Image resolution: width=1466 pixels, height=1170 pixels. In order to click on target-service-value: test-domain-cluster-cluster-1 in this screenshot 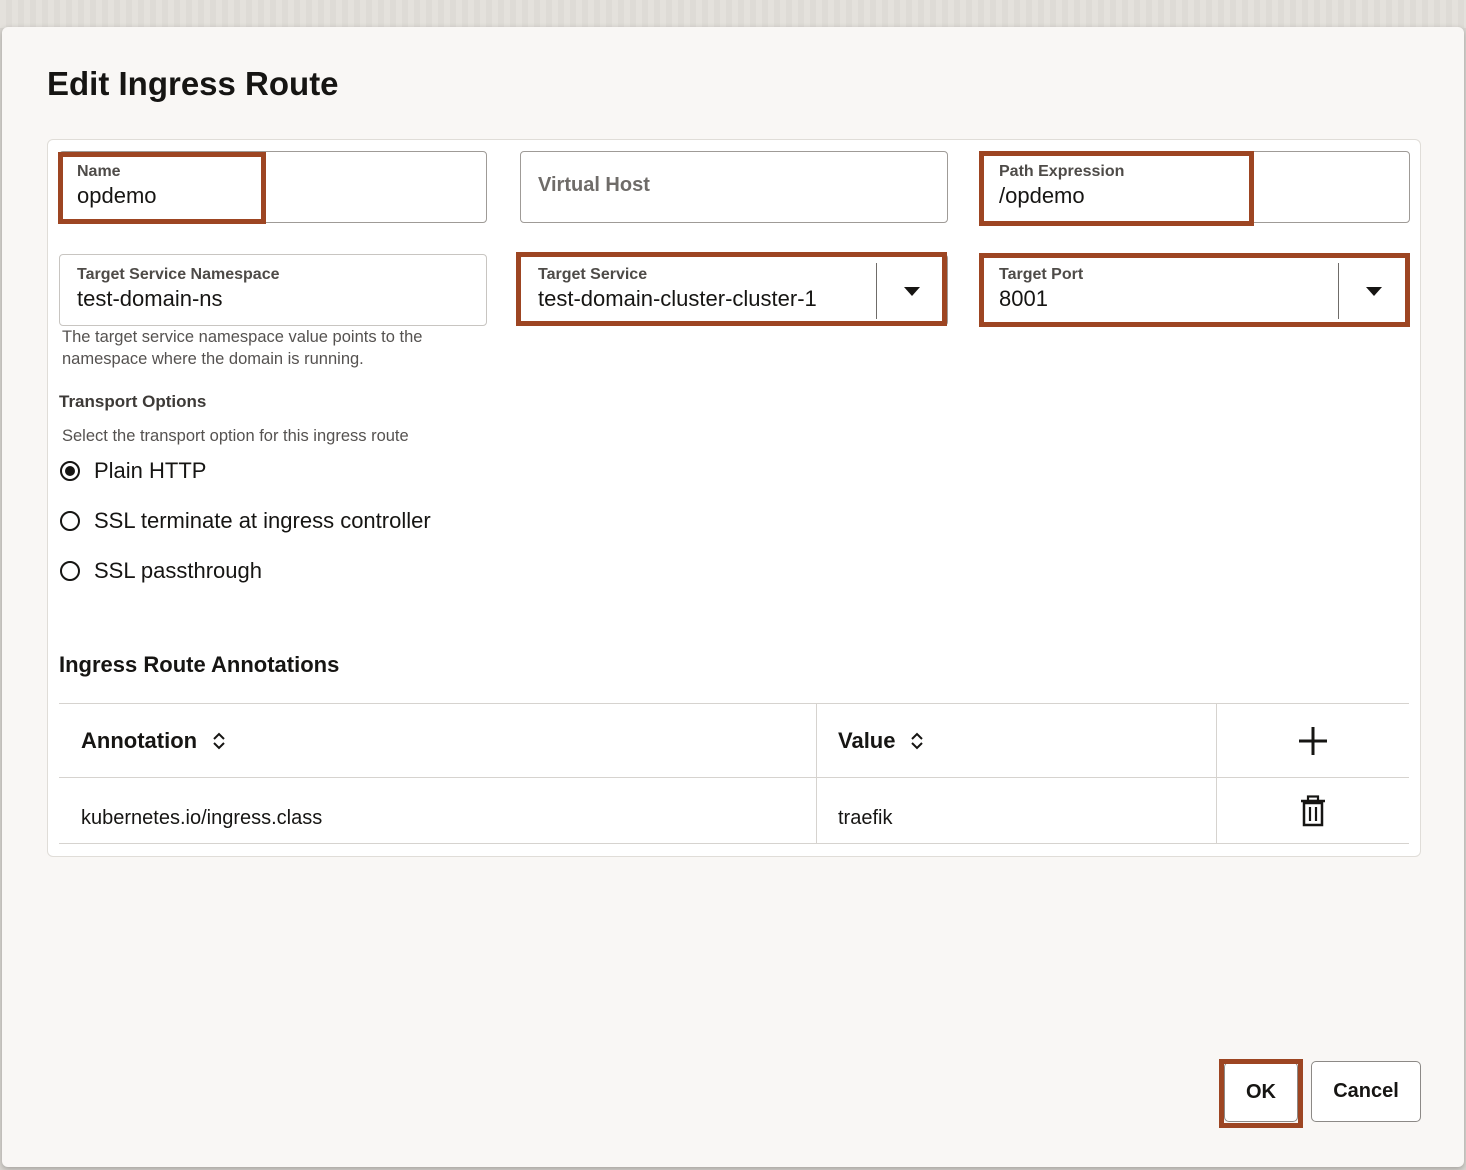, I will do `click(677, 298)`.